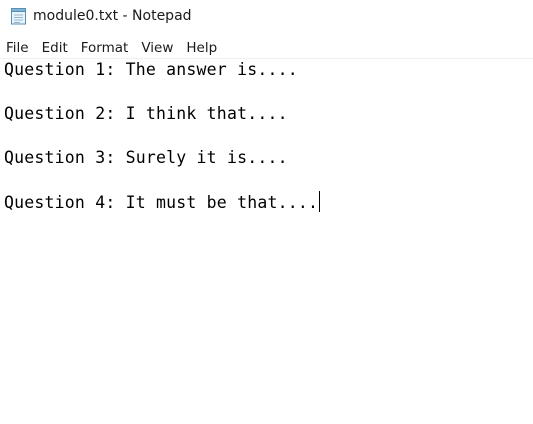  I want to click on title-bar: module0.txt - Notepad, so click(266, 17).